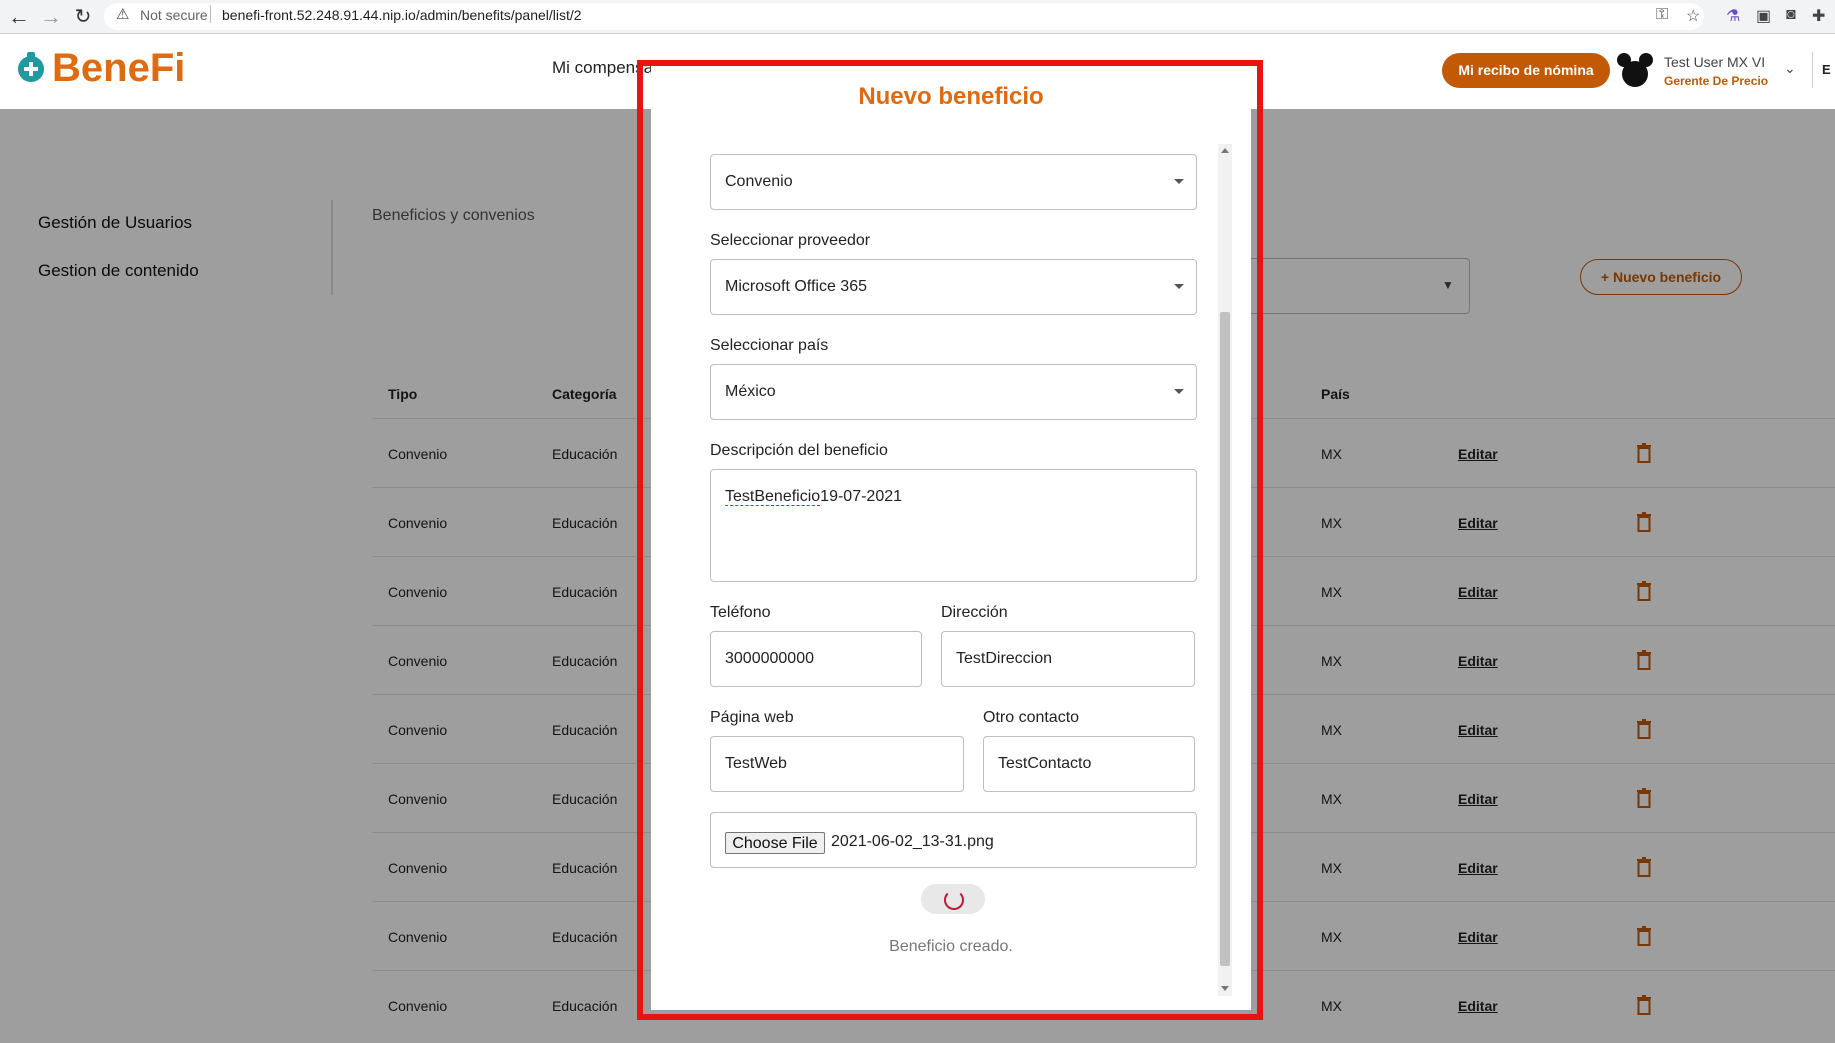 This screenshot has width=1835, height=1043. What do you see at coordinates (1635, 71) in the screenshot?
I see `avatar` at bounding box center [1635, 71].